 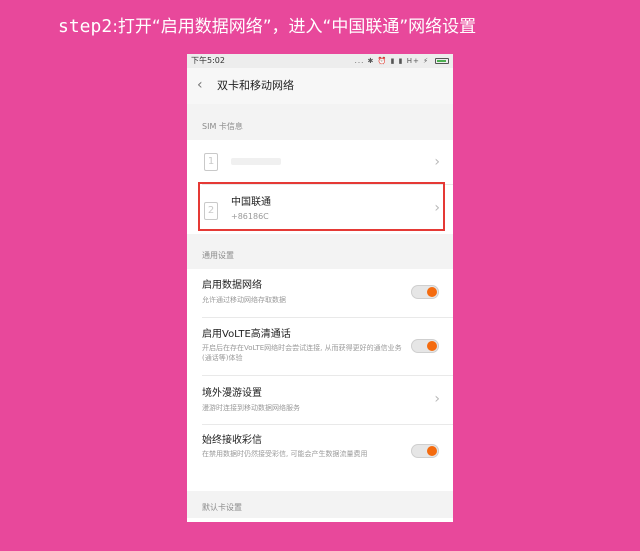 I want to click on sim1-slot-number: 1, so click(x=211, y=161).